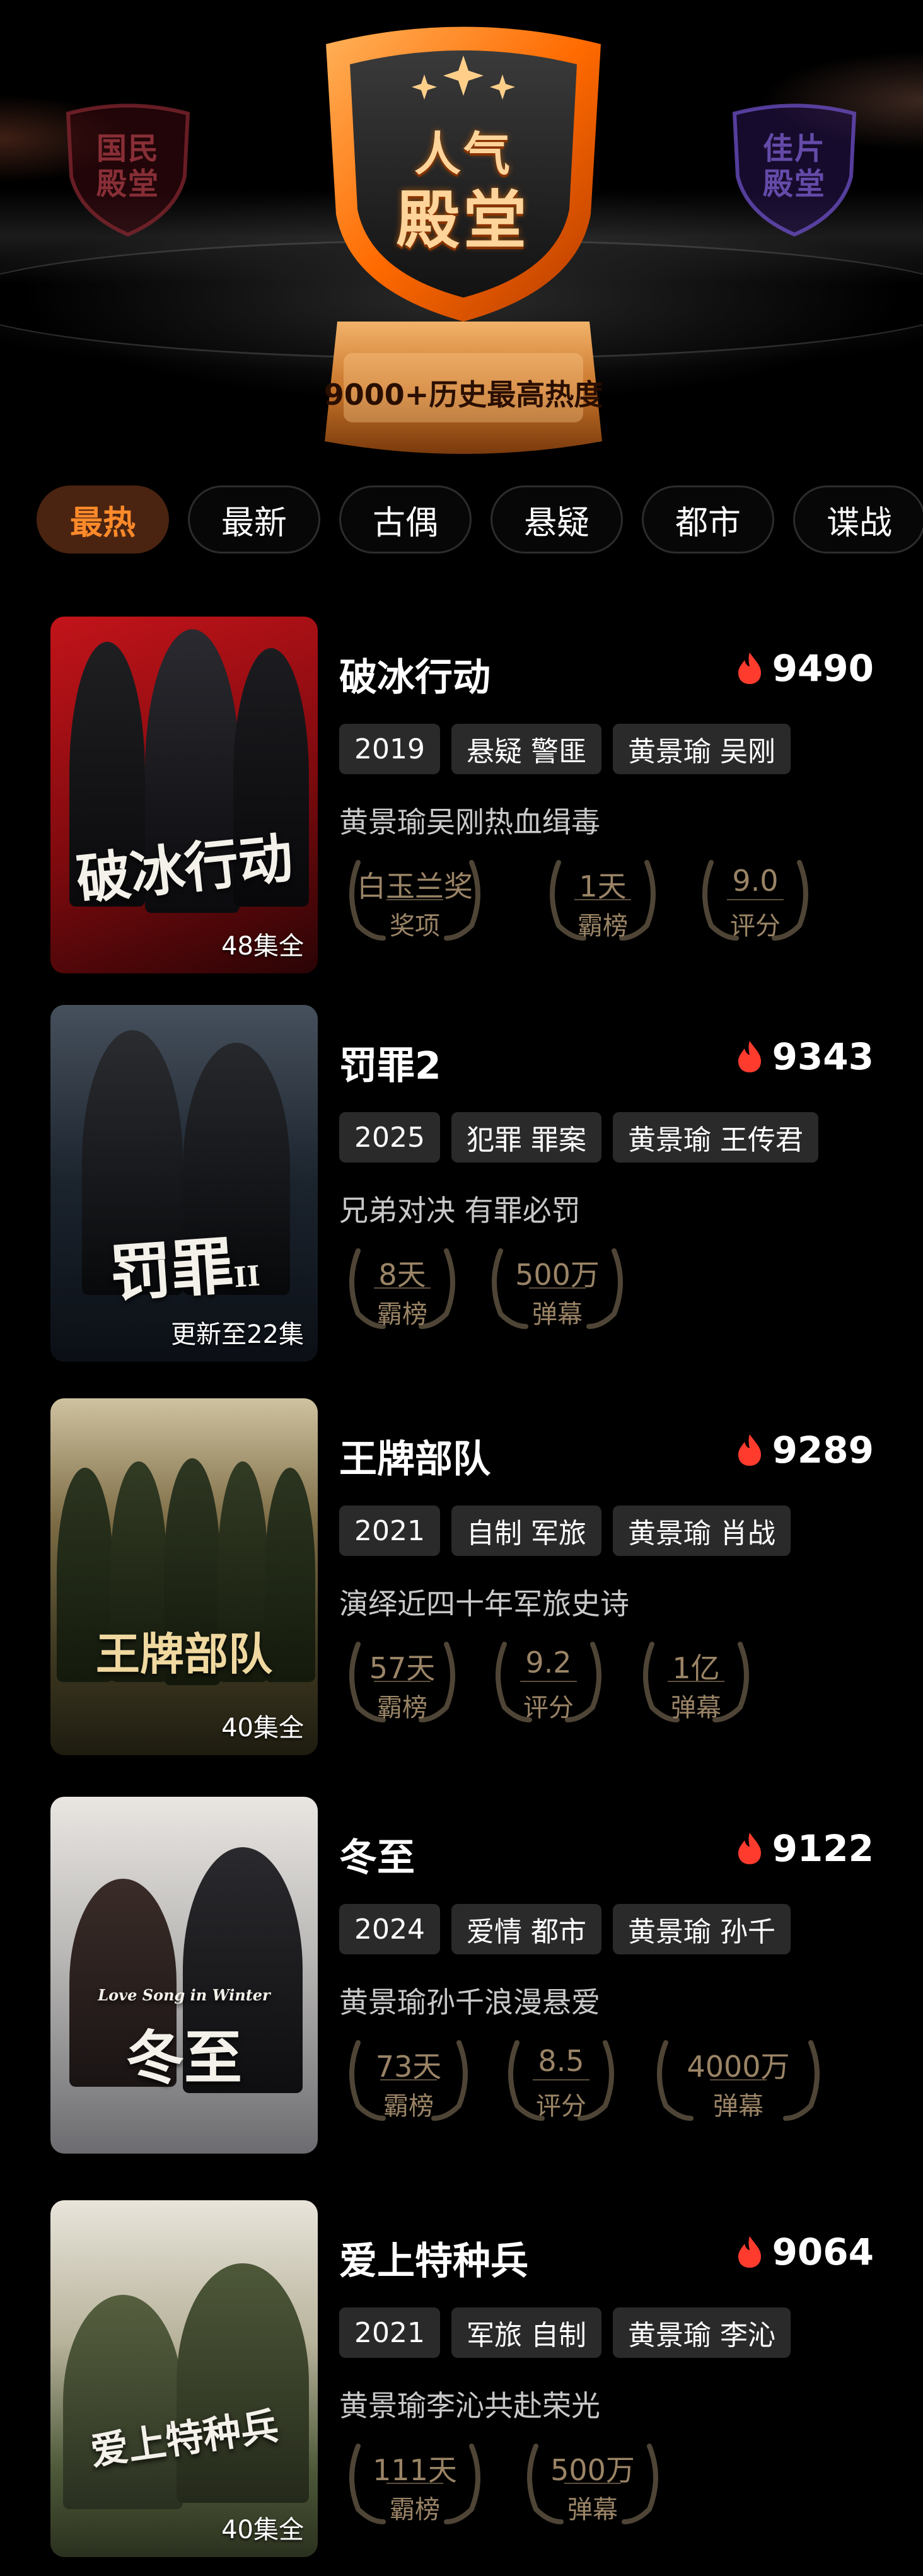 This screenshot has height=2576, width=923. I want to click on genre-tag: 爱情 都市, so click(526, 1929).